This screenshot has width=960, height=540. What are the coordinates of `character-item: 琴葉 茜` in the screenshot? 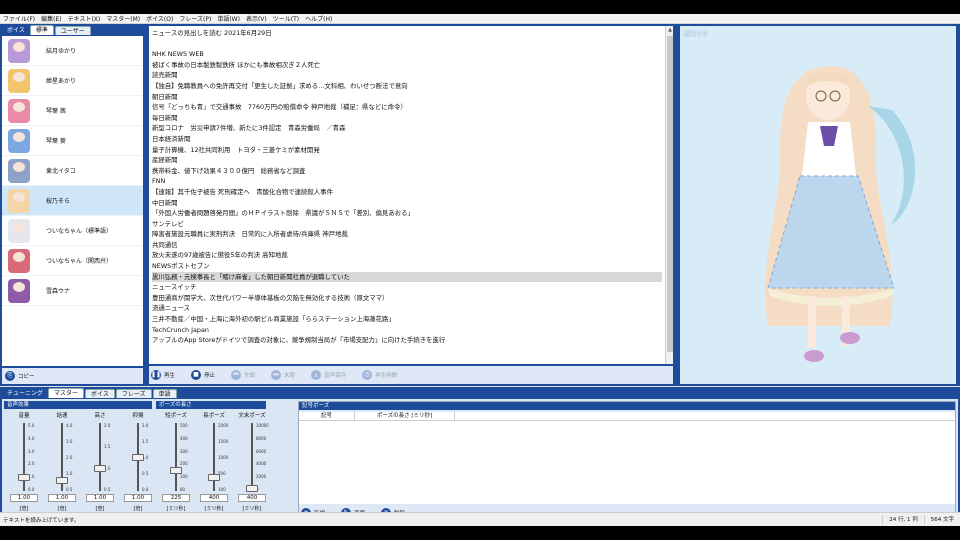 It's located at (72, 111).